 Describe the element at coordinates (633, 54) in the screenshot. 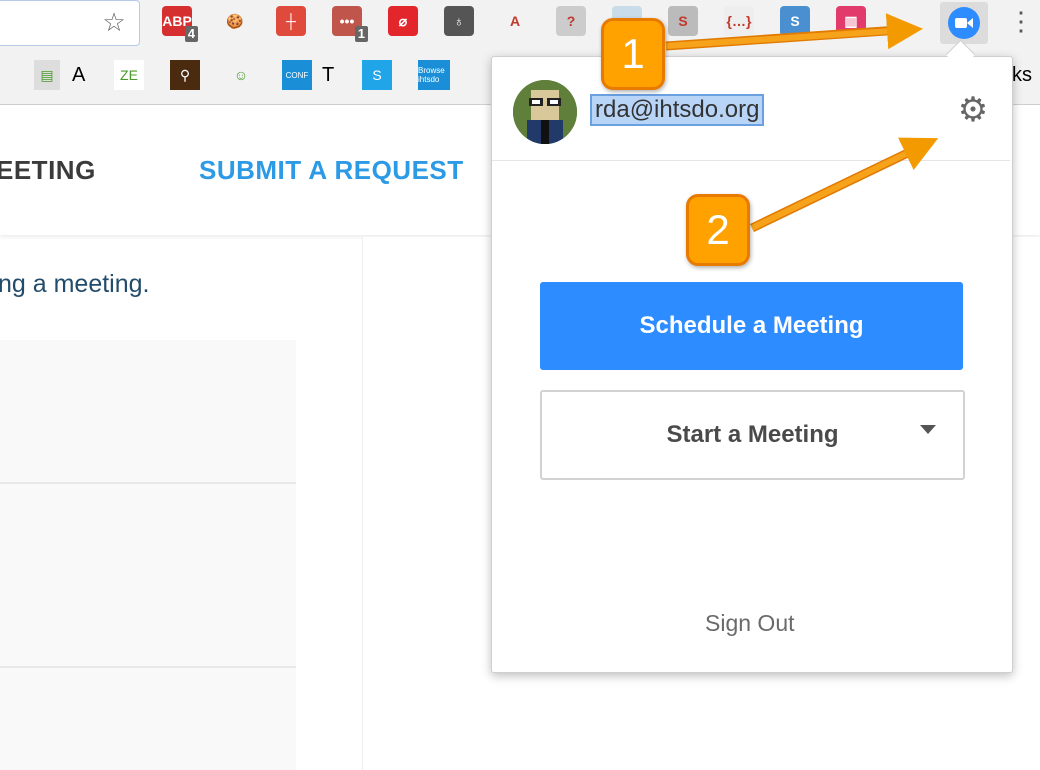

I see `callout-one-badge: 1` at that location.